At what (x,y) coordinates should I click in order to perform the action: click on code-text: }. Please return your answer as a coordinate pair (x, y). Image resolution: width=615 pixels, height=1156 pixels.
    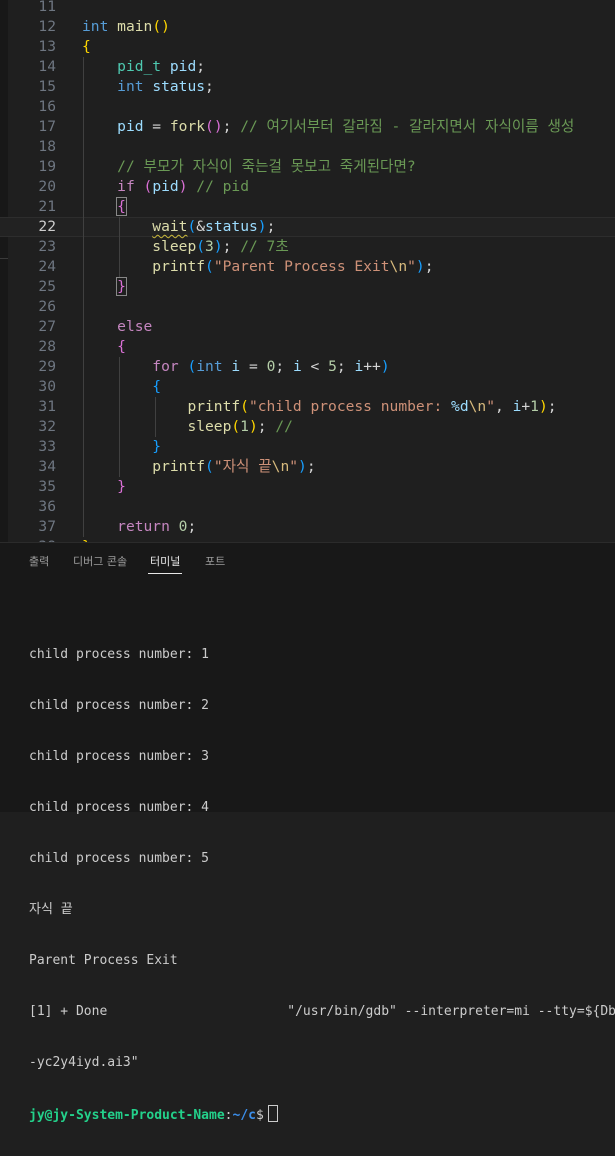
    Looking at the image, I should click on (104, 287).